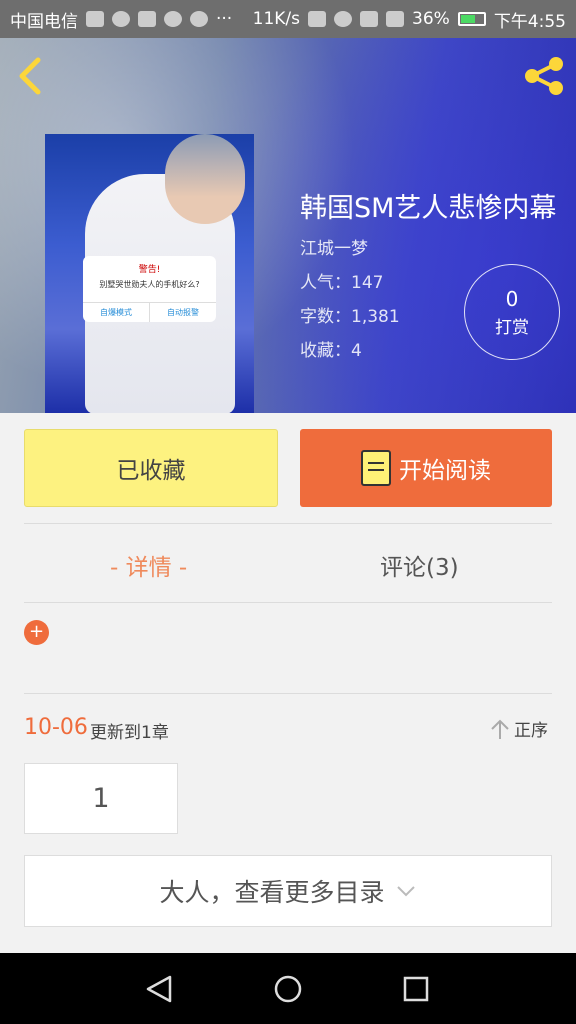 The width and height of the screenshot is (576, 1024). What do you see at coordinates (148, 565) in the screenshot?
I see `tab-detail: - 详情 -` at bounding box center [148, 565].